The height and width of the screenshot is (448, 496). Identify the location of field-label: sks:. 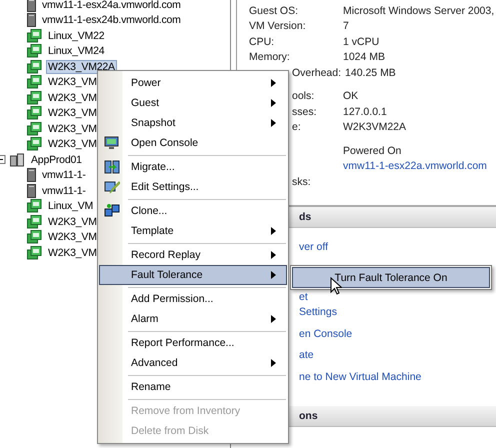
(302, 182).